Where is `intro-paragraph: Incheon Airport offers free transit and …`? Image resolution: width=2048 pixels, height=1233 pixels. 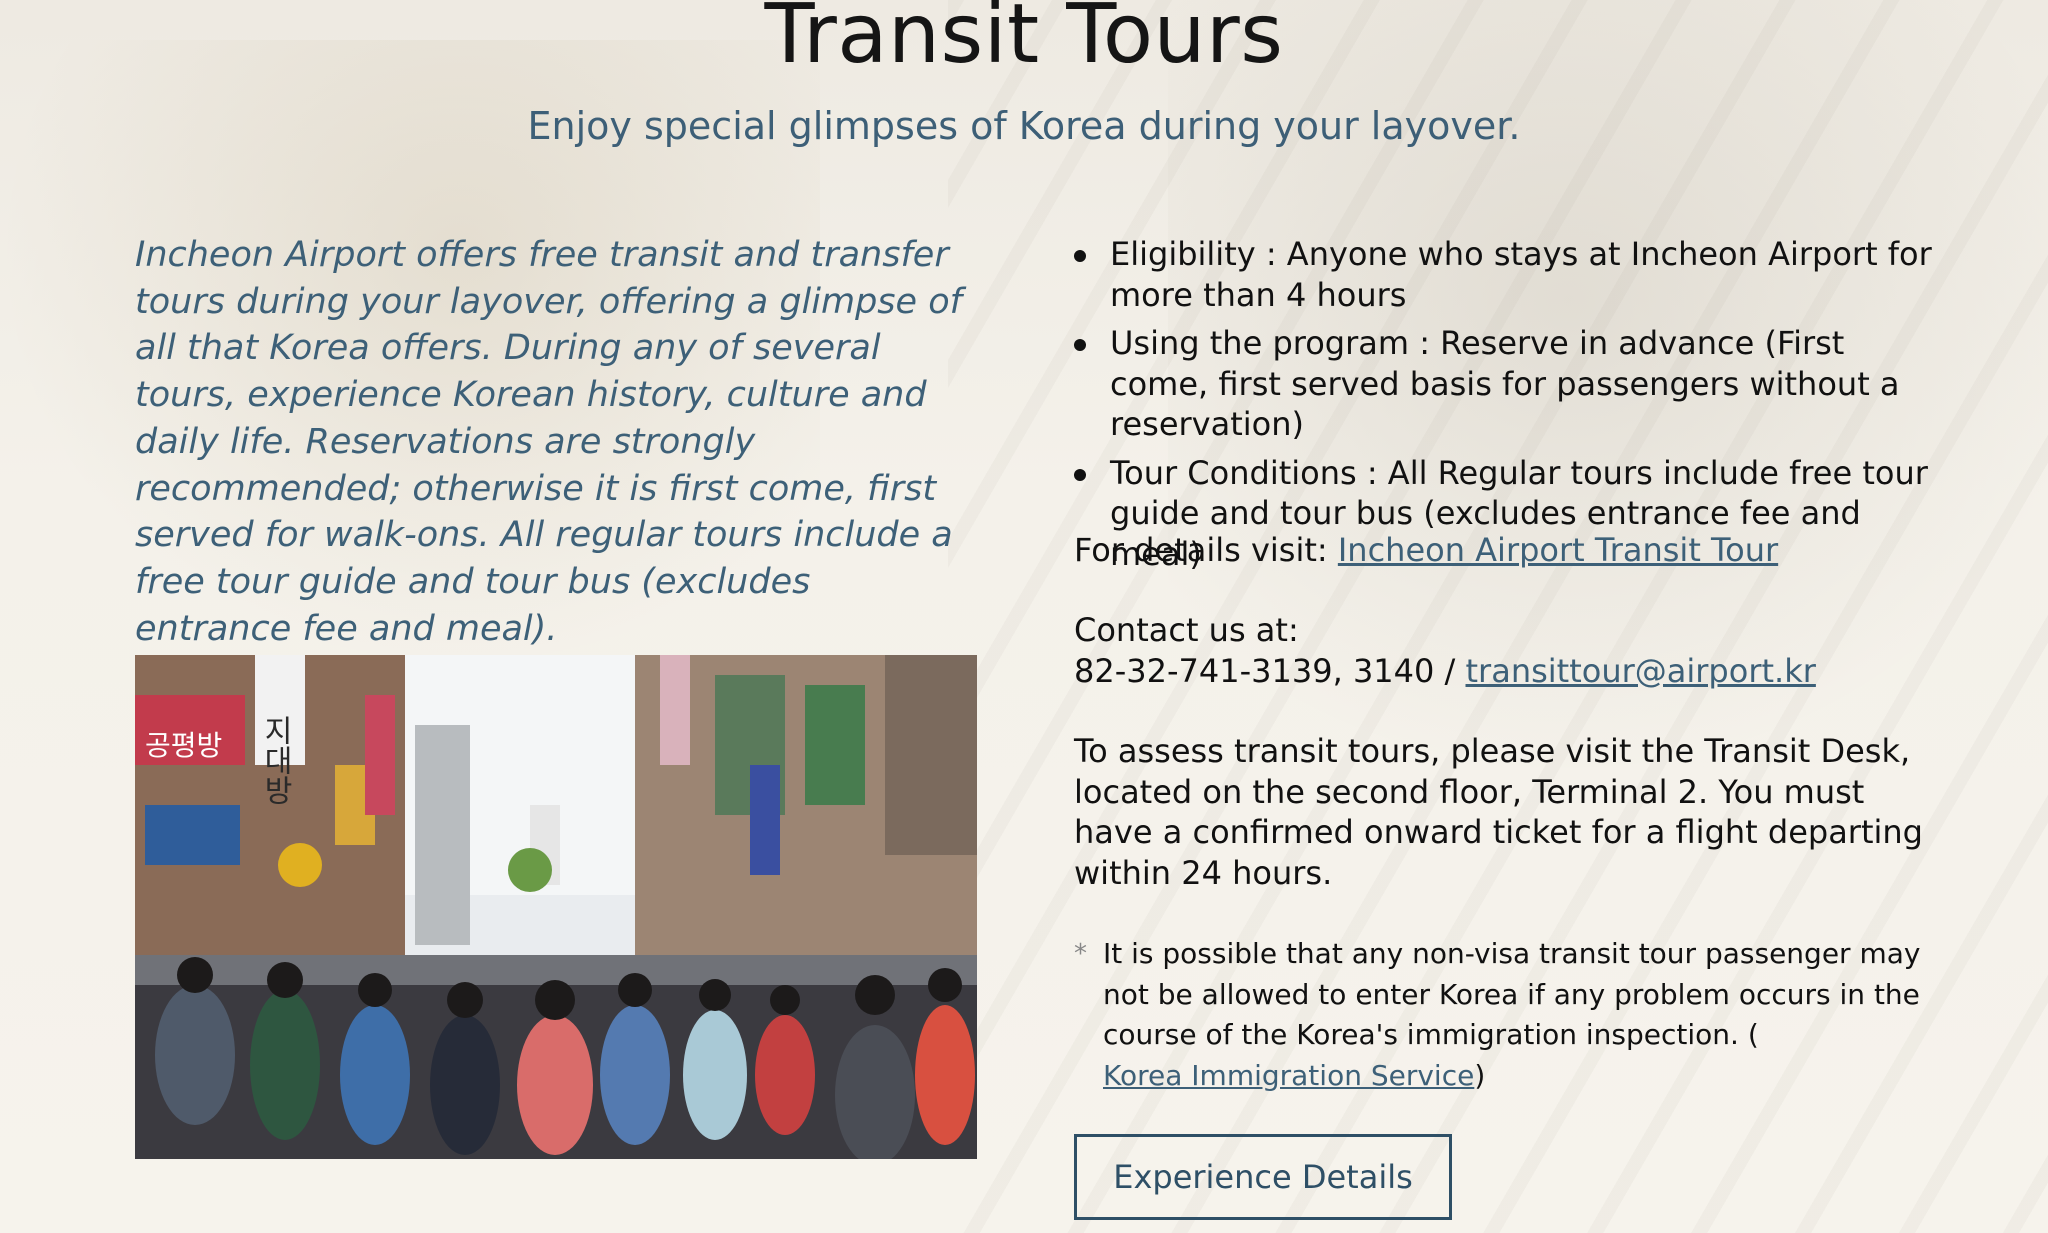 intro-paragraph: Incheon Airport offers free transit and … is located at coordinates (548, 442).